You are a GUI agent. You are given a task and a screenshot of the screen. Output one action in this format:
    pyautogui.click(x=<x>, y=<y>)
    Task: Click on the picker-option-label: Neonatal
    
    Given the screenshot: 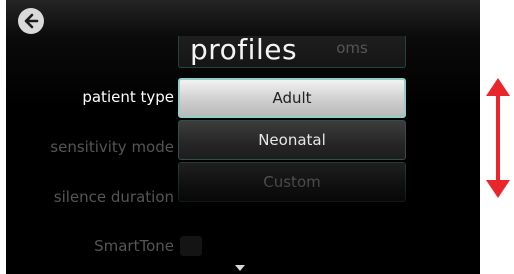 What is the action you would take?
    pyautogui.click(x=292, y=140)
    